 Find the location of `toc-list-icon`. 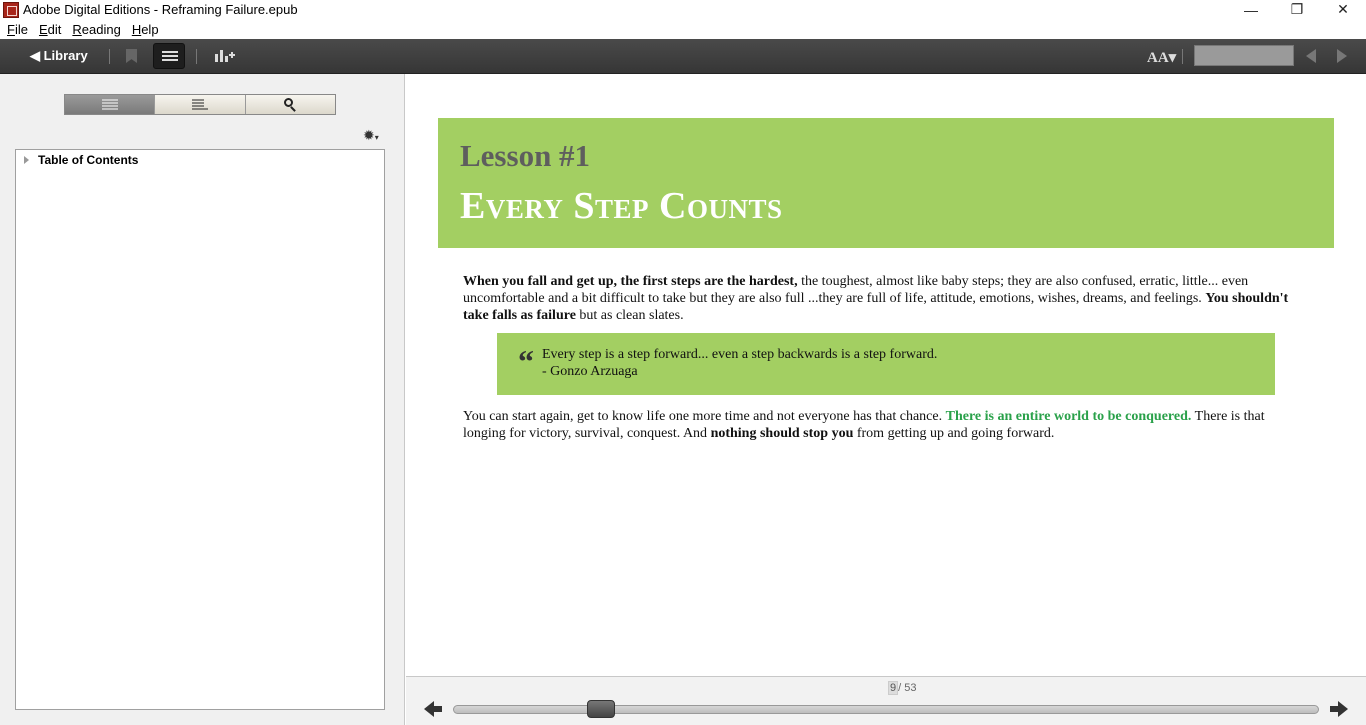

toc-list-icon is located at coordinates (109, 104).